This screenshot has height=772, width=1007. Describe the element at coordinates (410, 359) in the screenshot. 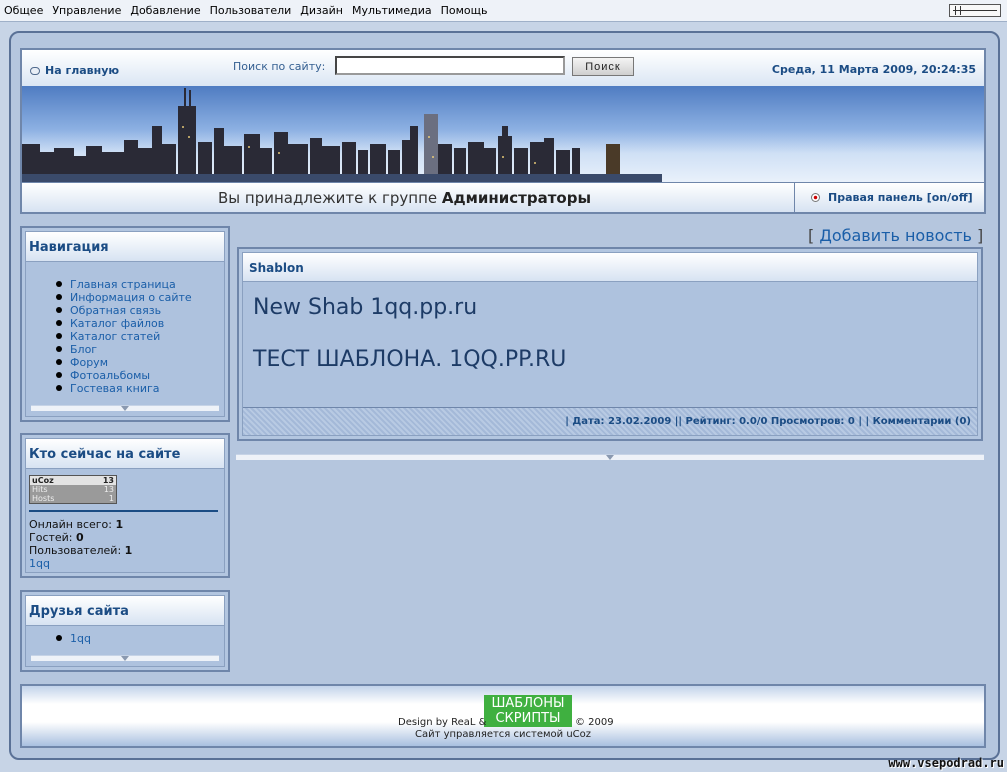

I see `post-text-line2: ТЕСТ ШАБЛОНА. 1QQ.PP.RU` at that location.